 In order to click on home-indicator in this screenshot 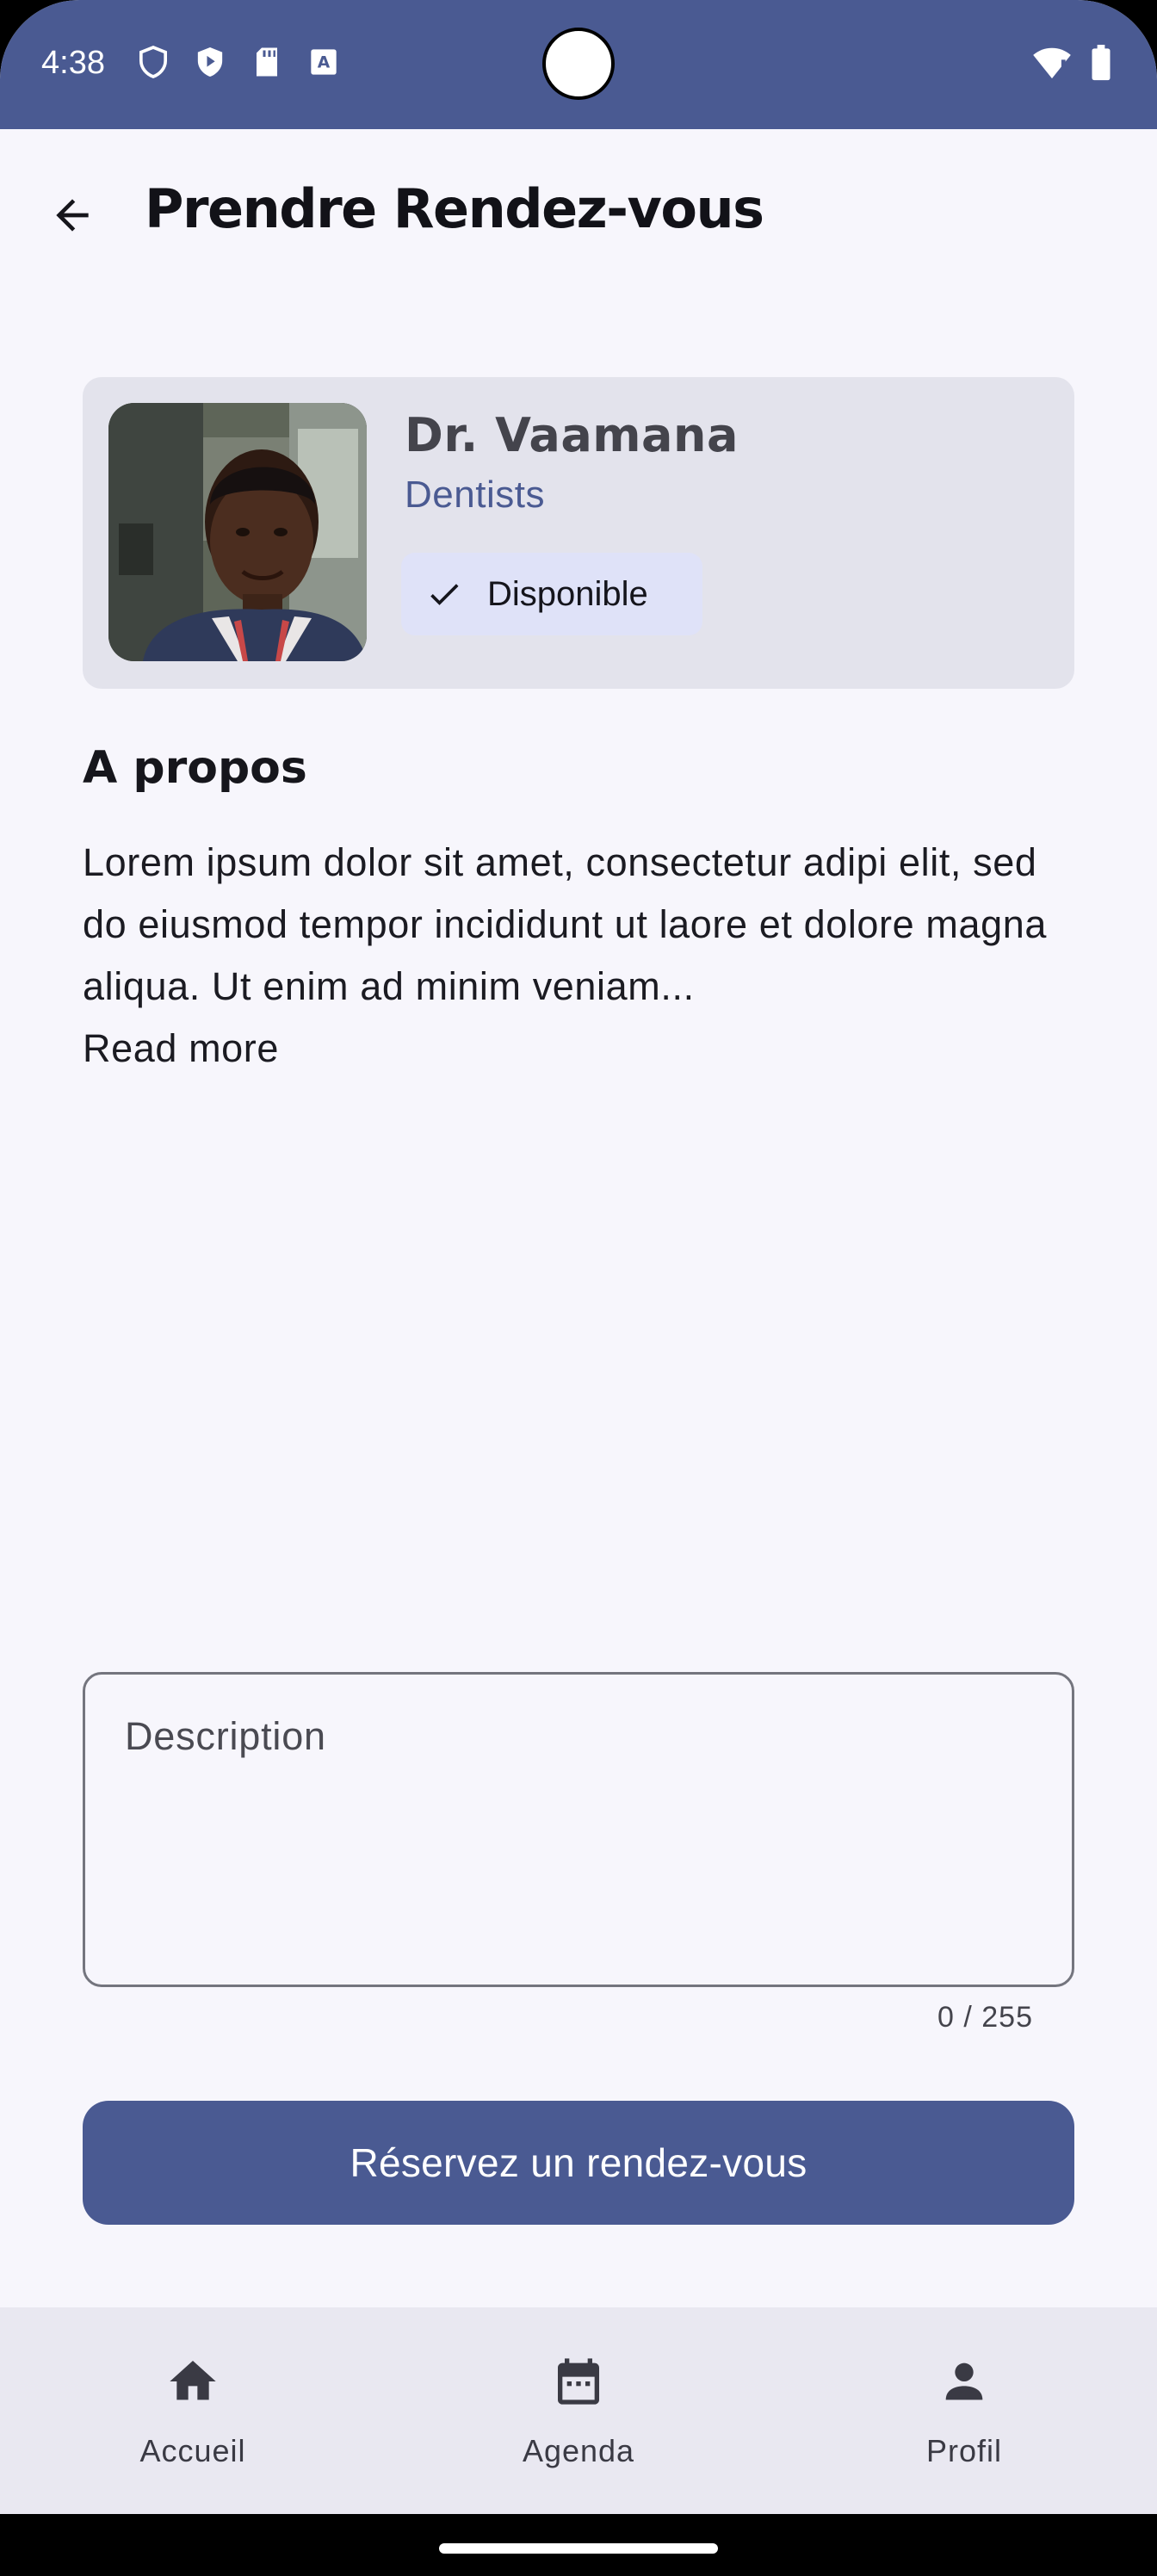, I will do `click(579, 2549)`.